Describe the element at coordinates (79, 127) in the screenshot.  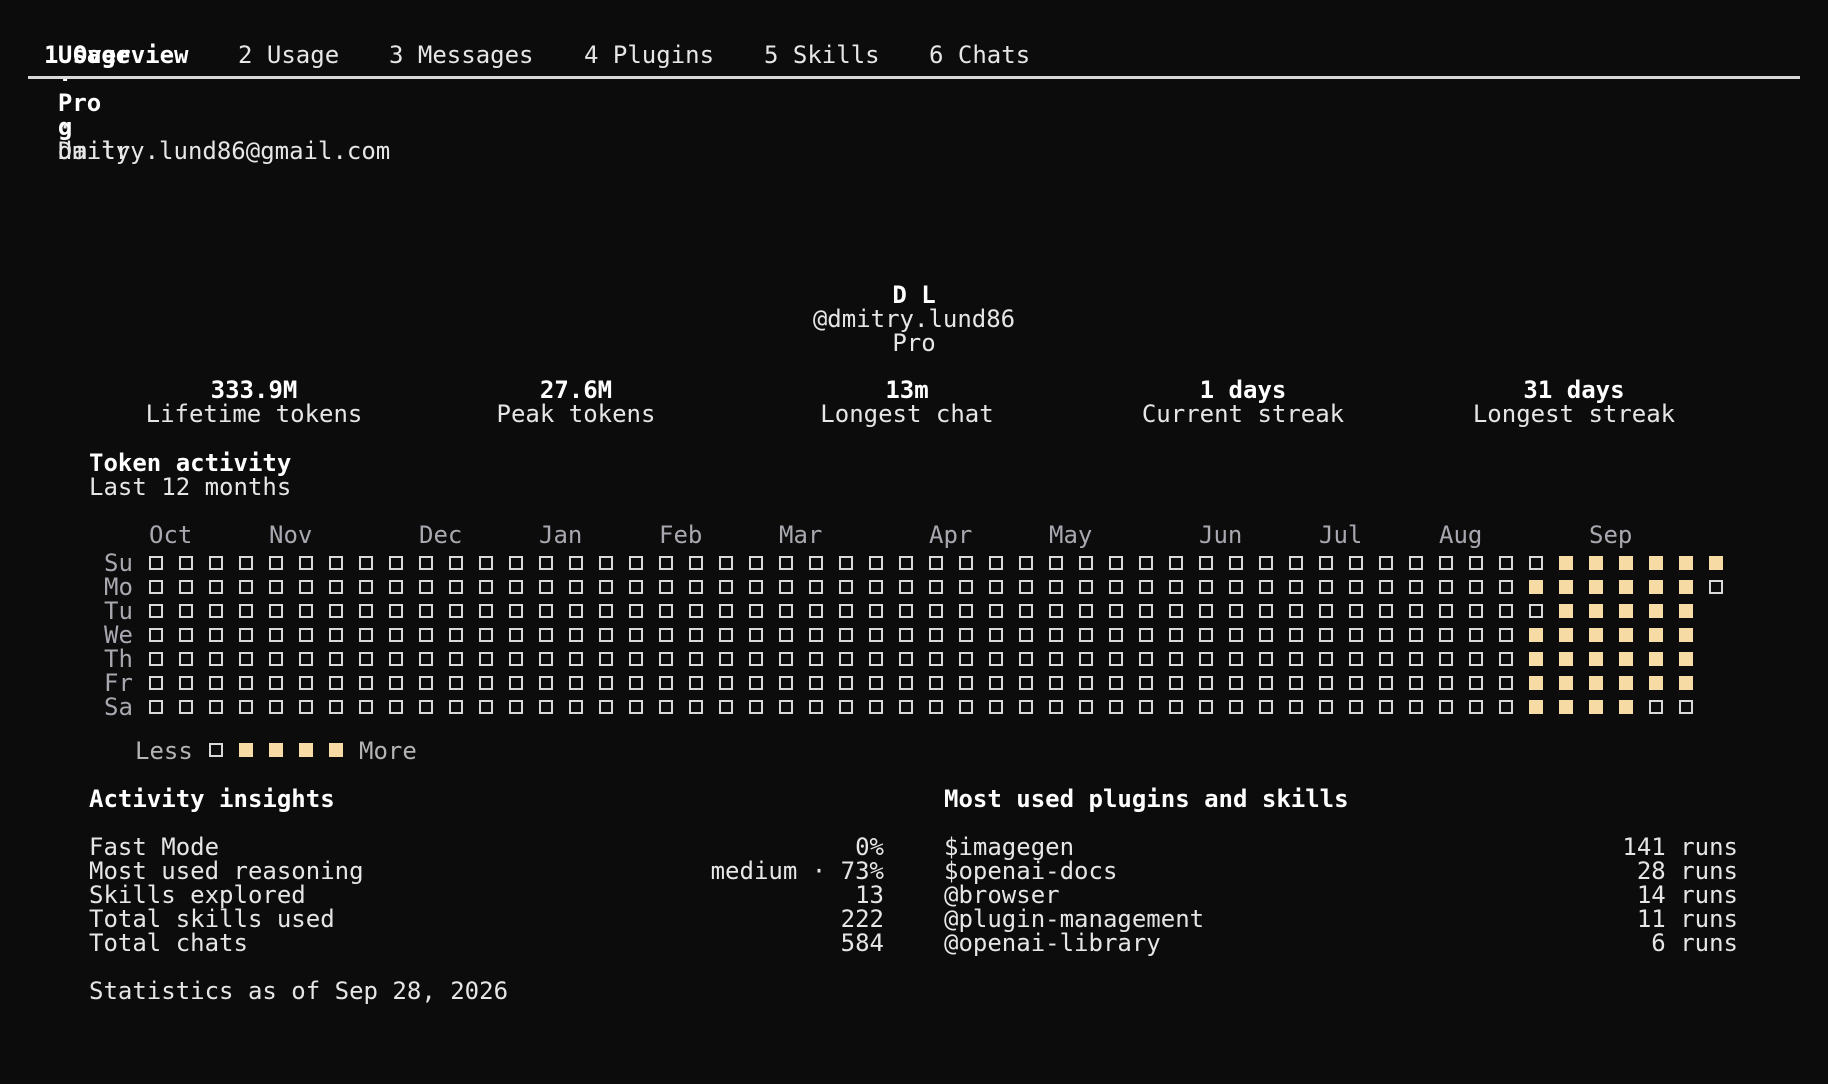
I see `granularity-toggle: g Daily` at that location.